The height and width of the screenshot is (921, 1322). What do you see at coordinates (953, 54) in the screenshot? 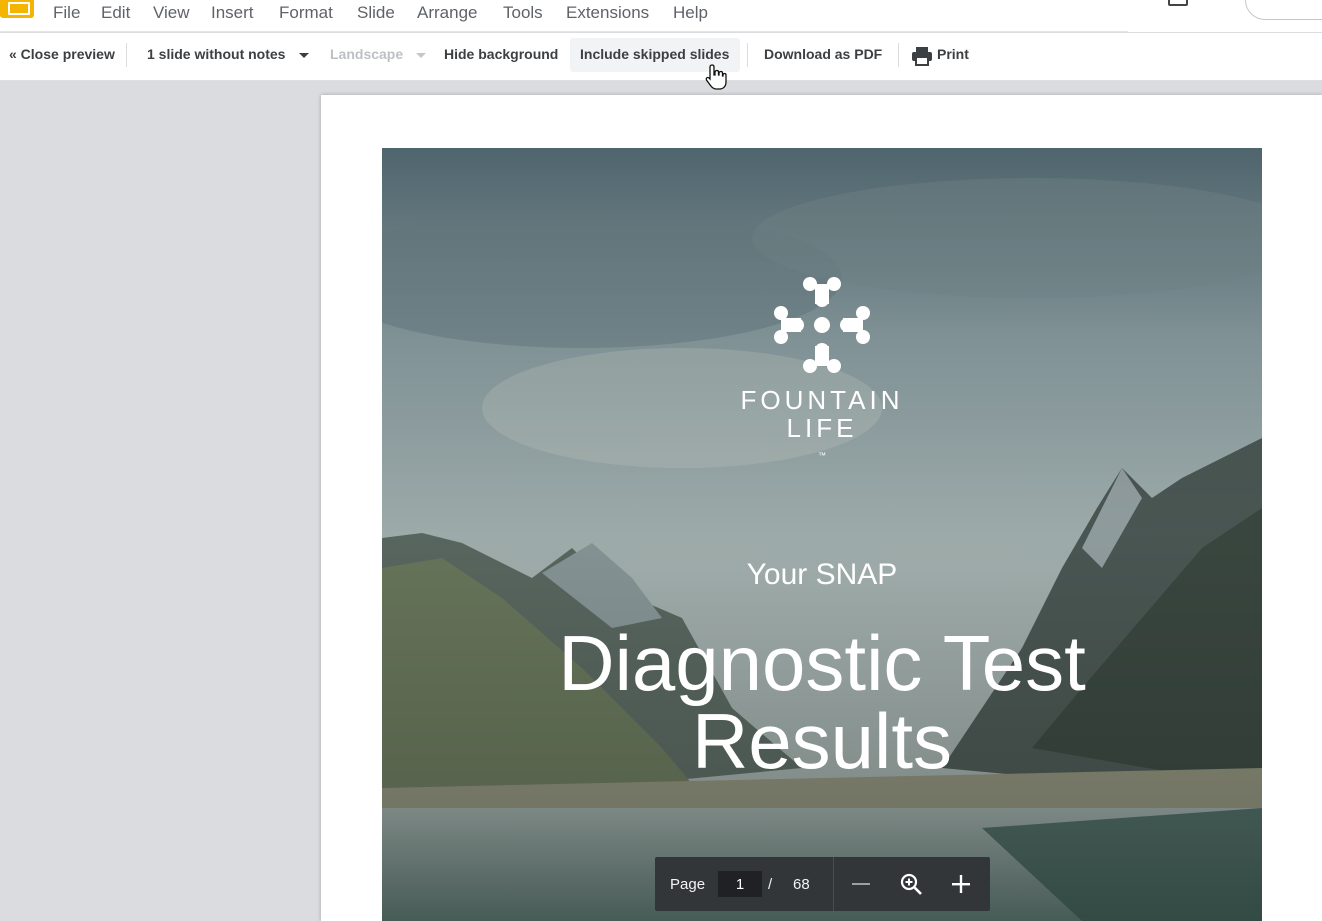
I see `print-button: Print` at bounding box center [953, 54].